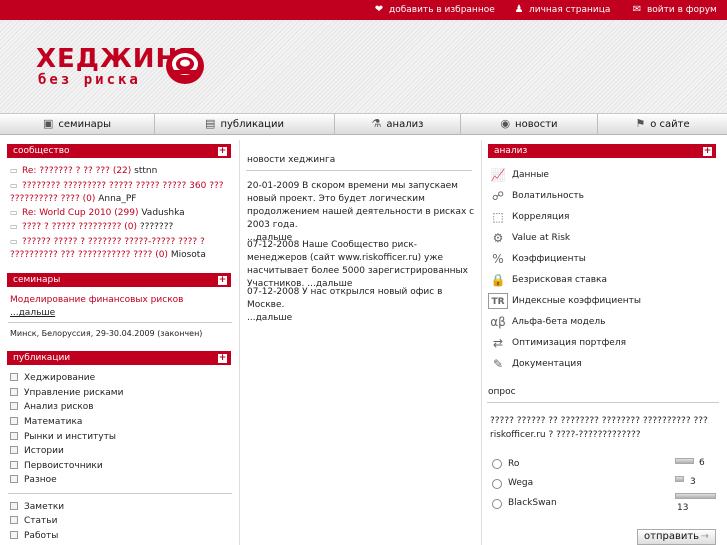 The image size is (727, 545). What do you see at coordinates (564, 301) in the screenshot?
I see `analysis-item: TR Индексные коэффициенты` at bounding box center [564, 301].